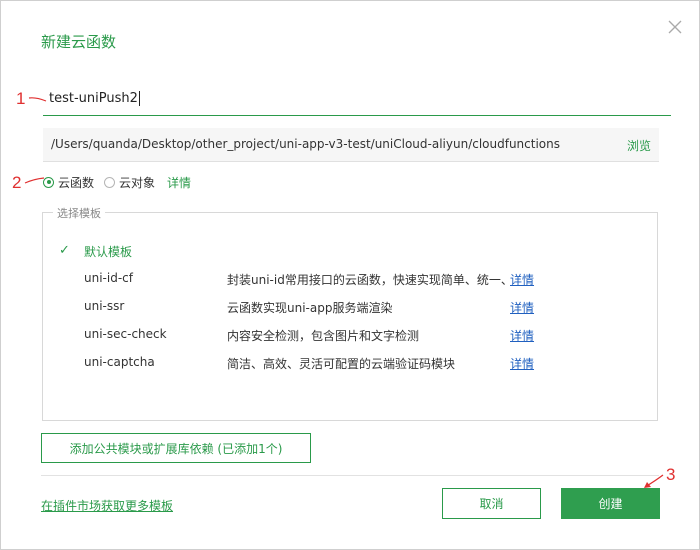 This screenshot has height=550, width=700. I want to click on add-module-button: 添加公共模块或扩展库依赖 (已添加1个), so click(176, 448).